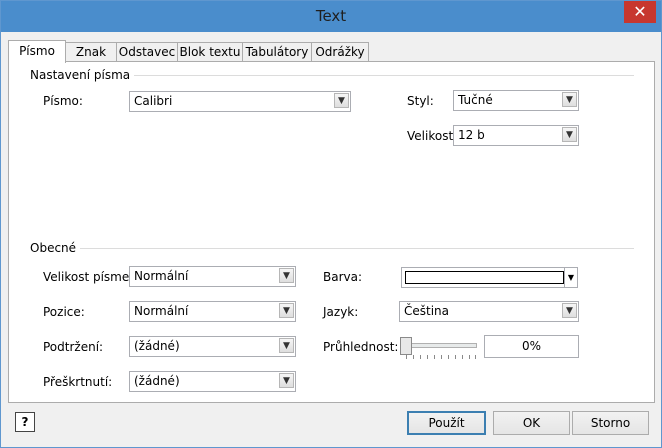 Image resolution: width=662 pixels, height=448 pixels. What do you see at coordinates (516, 100) in the screenshot?
I see `style-combo: Tučné ▼` at bounding box center [516, 100].